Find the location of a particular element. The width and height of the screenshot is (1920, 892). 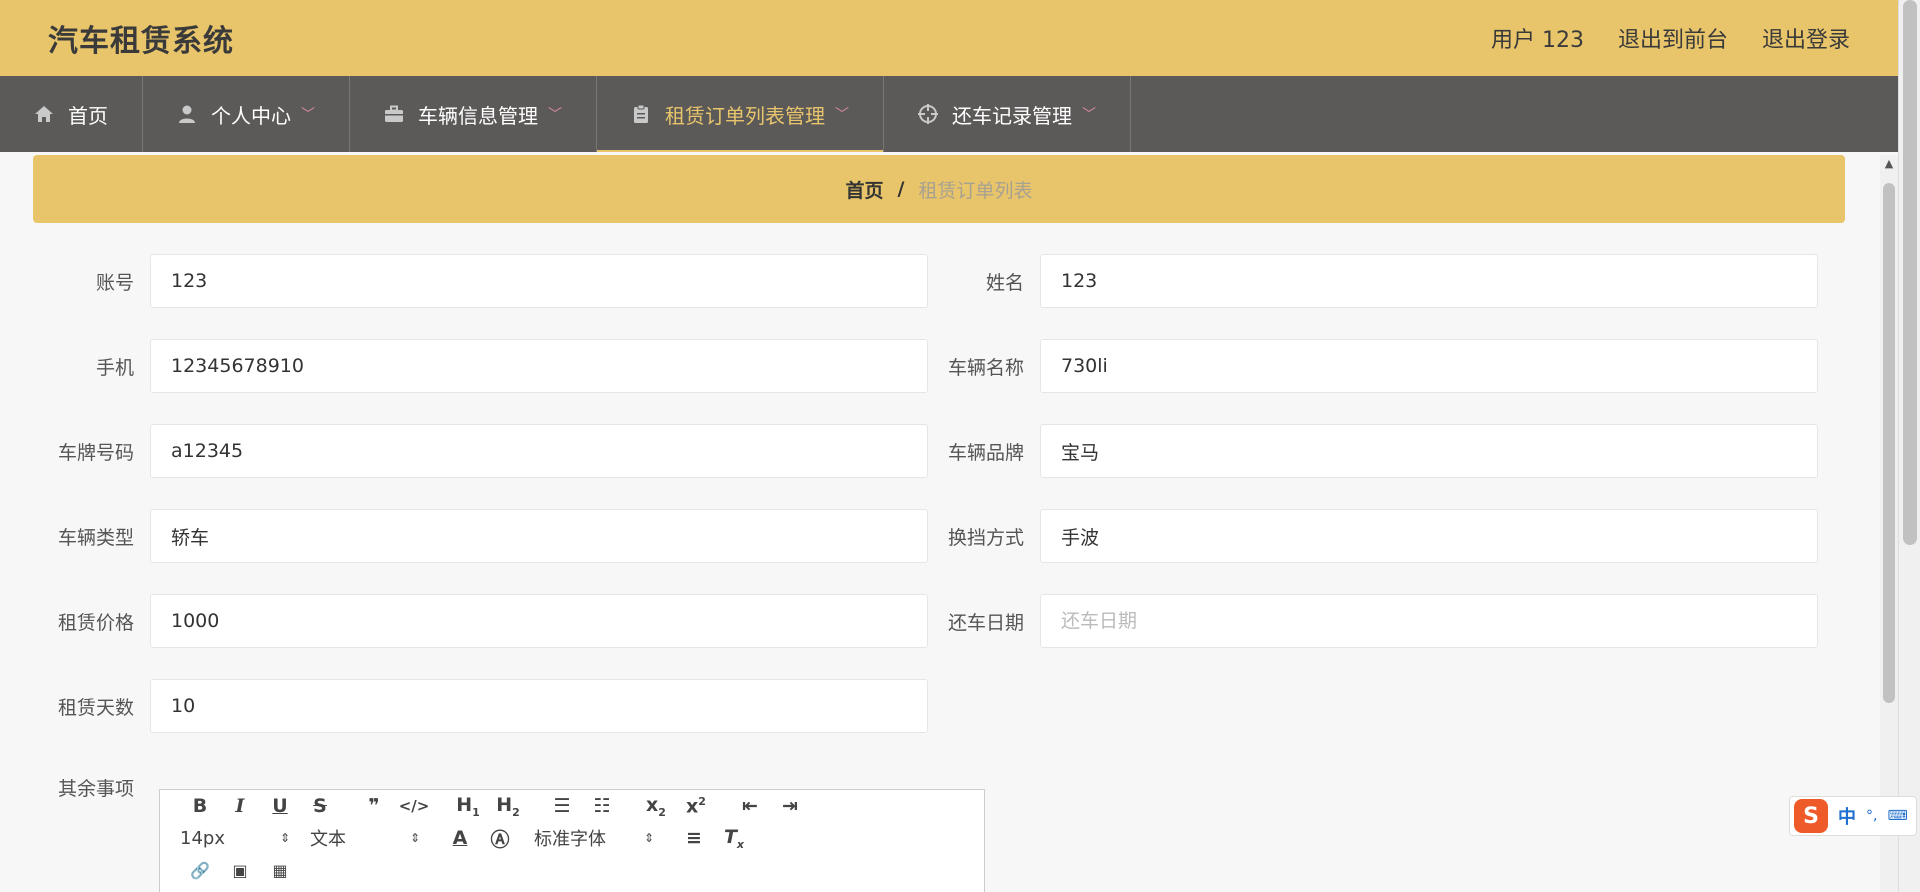

nav-item-profile: 个人中心 ﹀ is located at coordinates (246, 114).